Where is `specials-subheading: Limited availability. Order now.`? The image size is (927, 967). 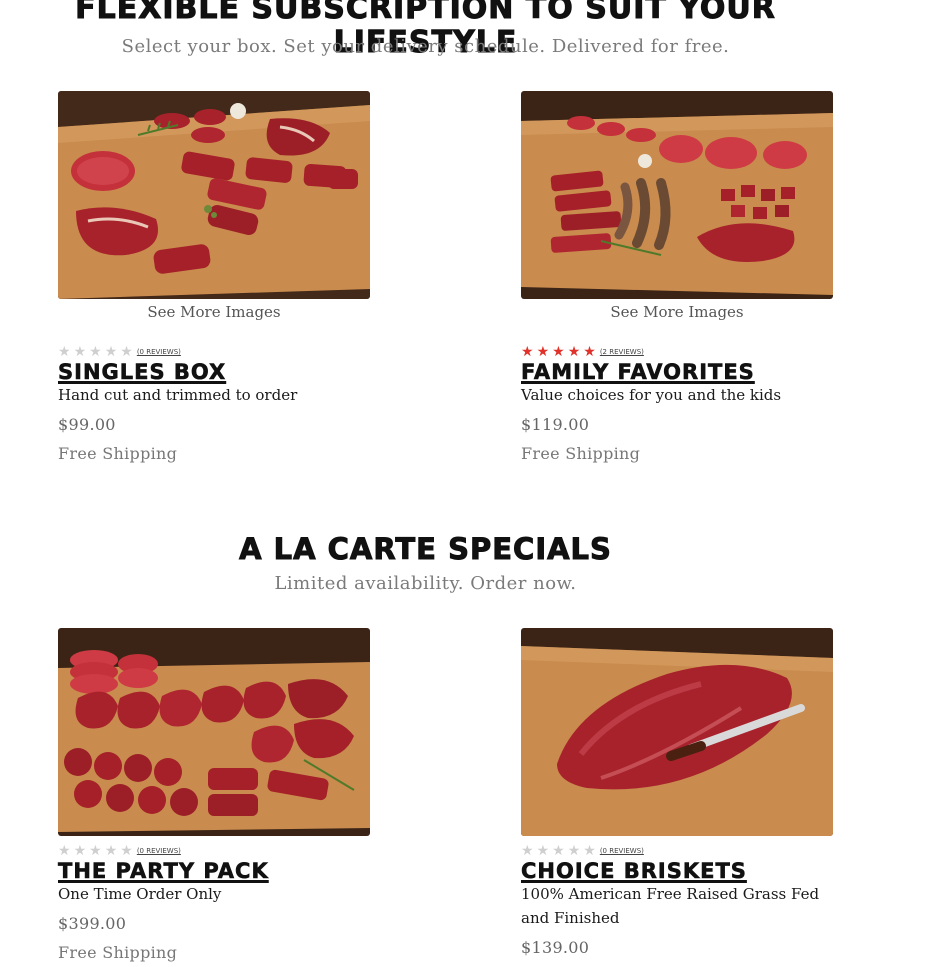 specials-subheading: Limited availability. Order now. is located at coordinates (425, 583).